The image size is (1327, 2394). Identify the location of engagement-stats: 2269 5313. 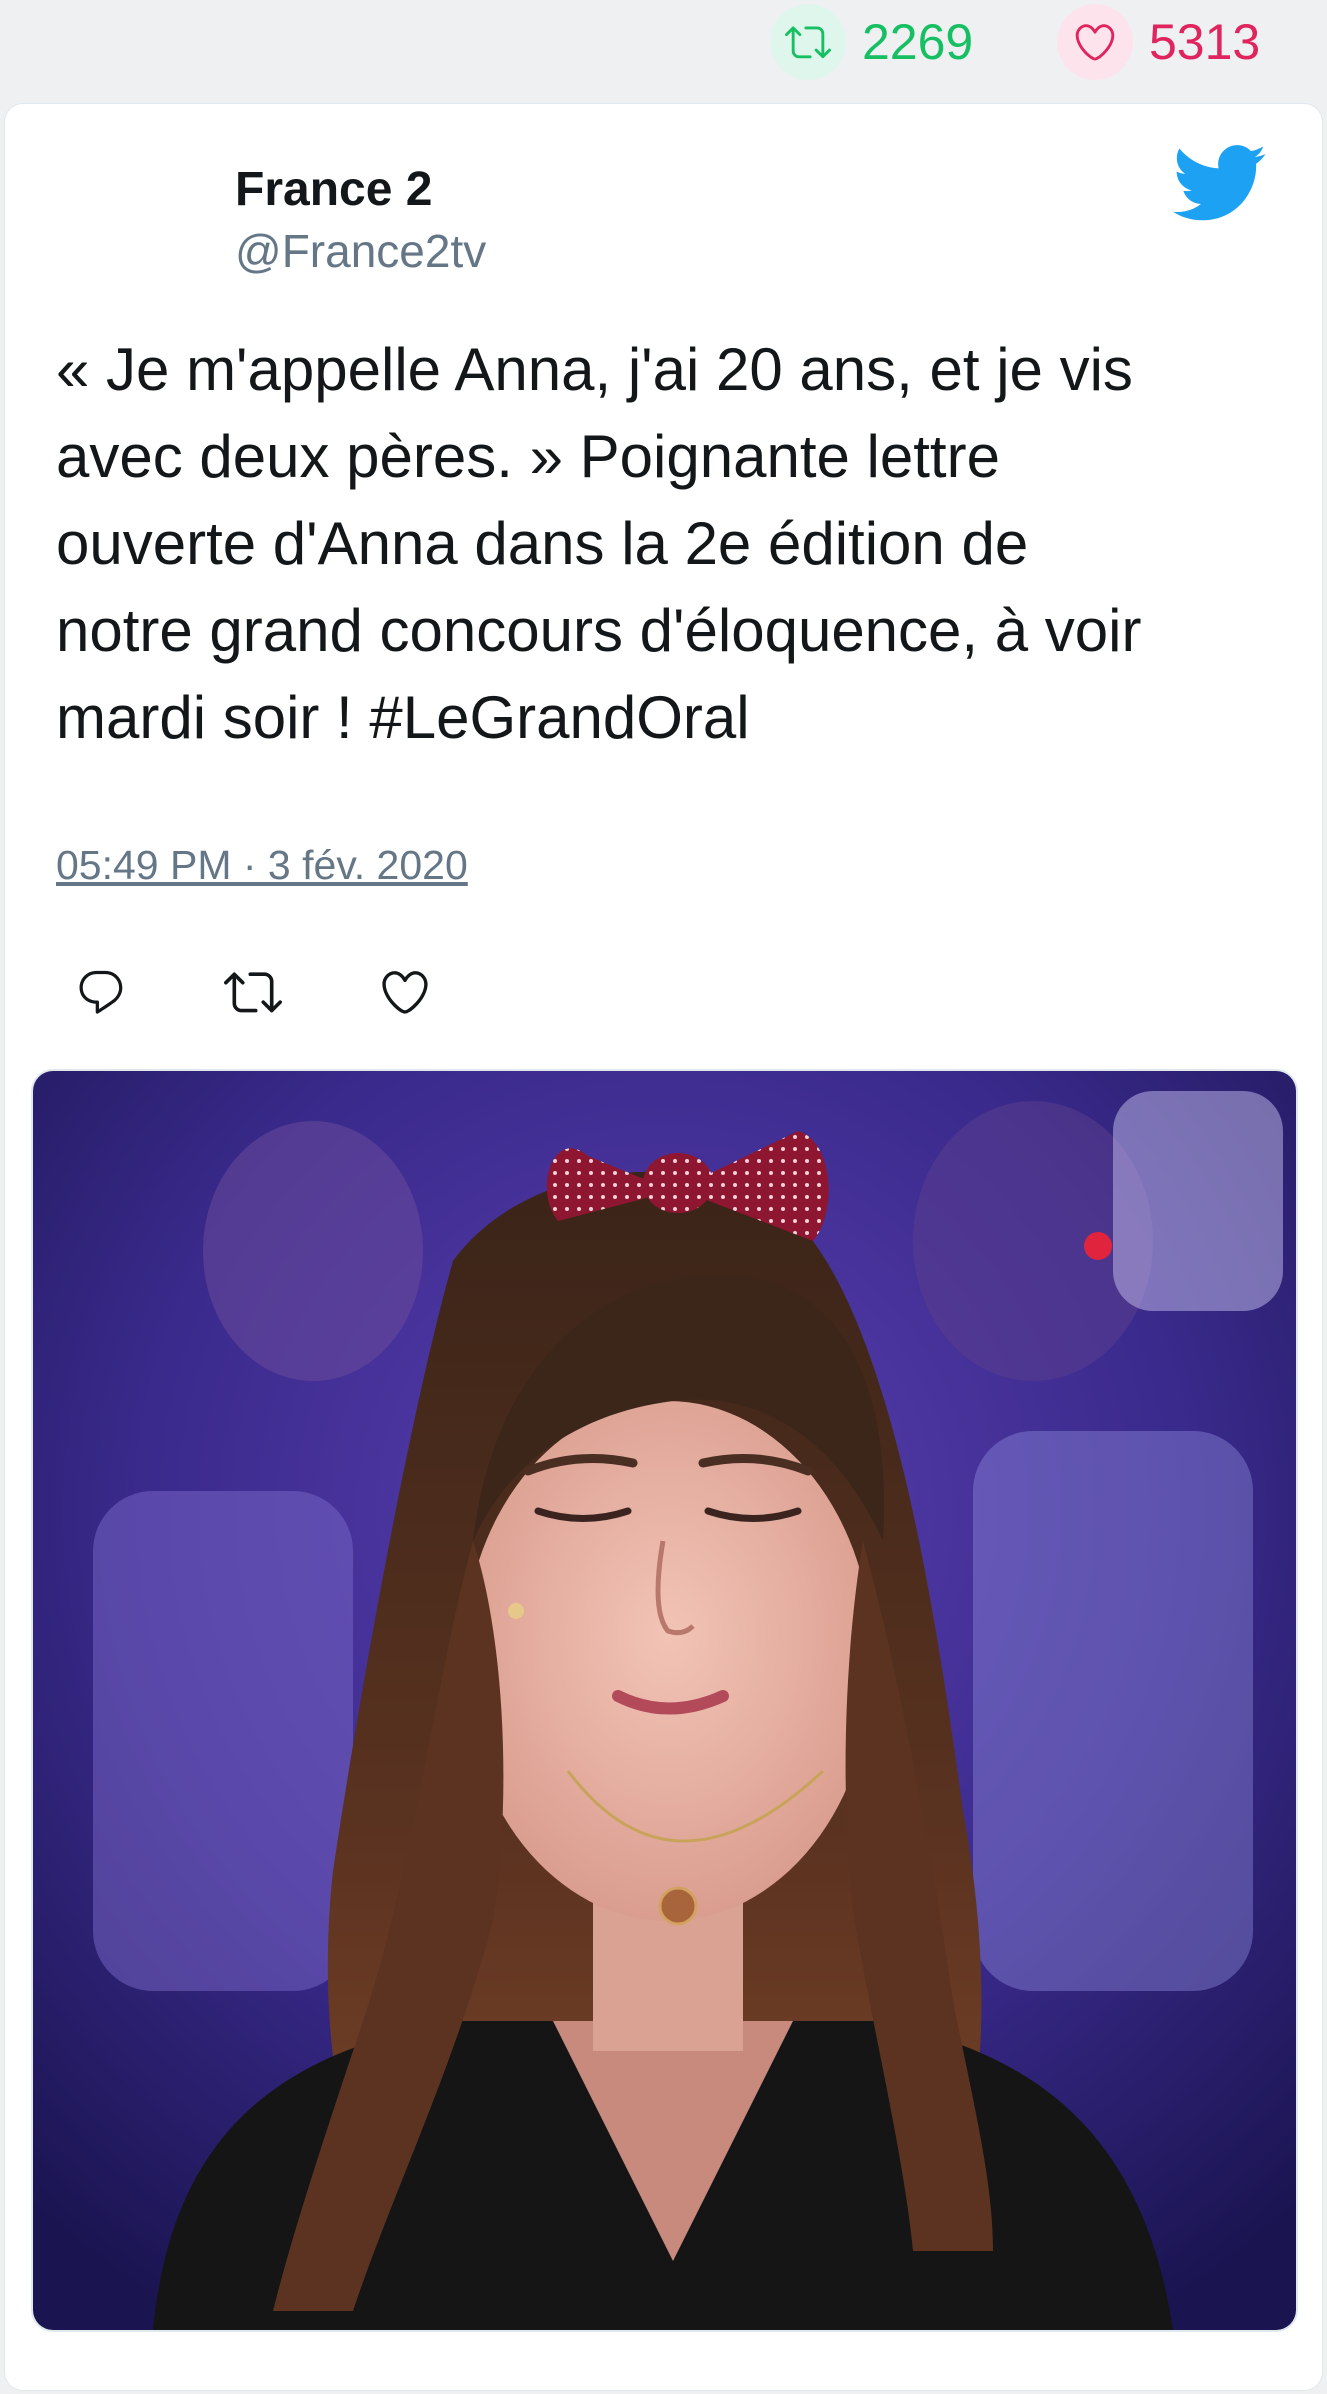
(663, 50).